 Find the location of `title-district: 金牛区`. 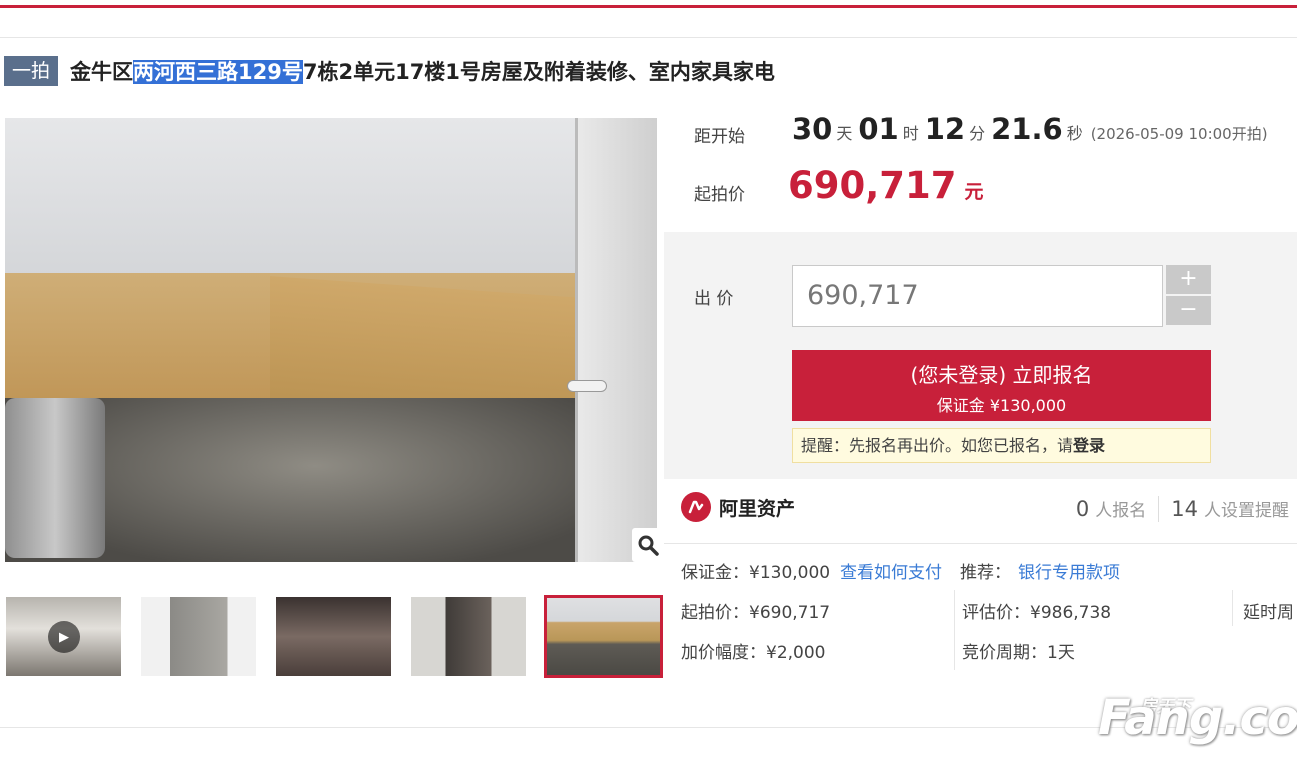

title-district: 金牛区 is located at coordinates (102, 72).